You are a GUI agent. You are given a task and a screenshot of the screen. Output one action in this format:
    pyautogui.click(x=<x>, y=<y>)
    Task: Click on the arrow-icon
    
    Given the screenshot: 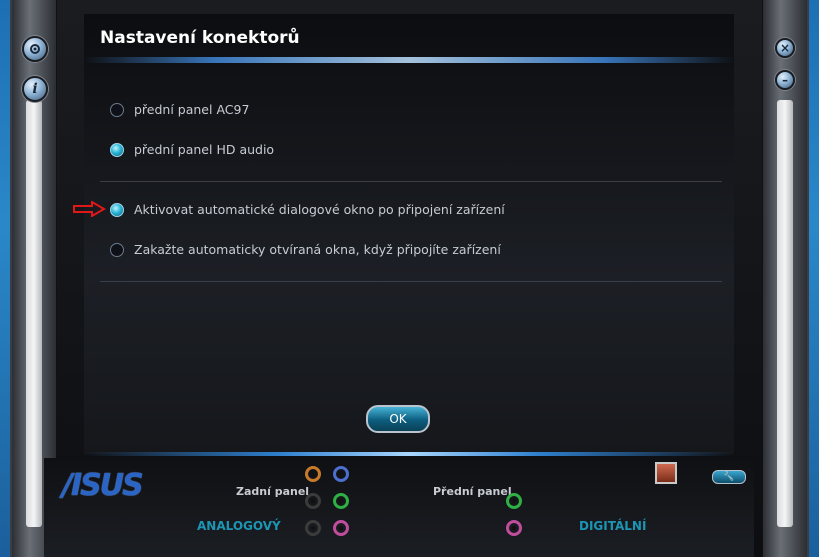 What is the action you would take?
    pyautogui.click(x=89, y=209)
    